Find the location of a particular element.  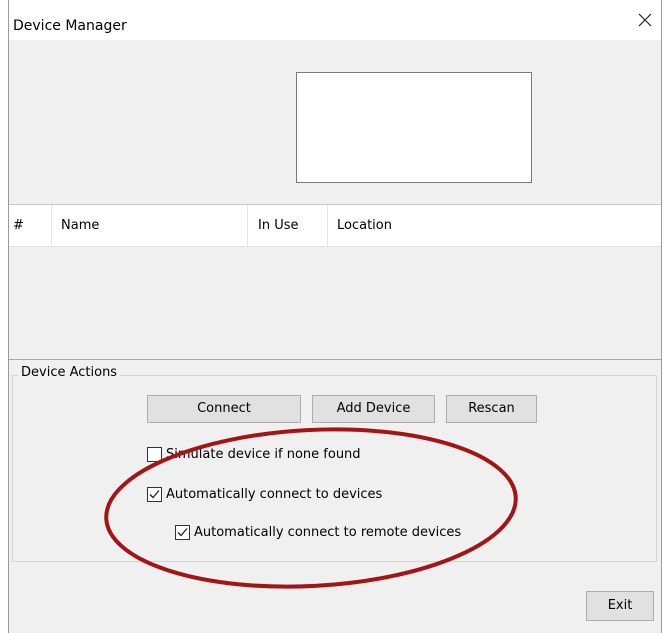

device-preview-box is located at coordinates (414, 127).